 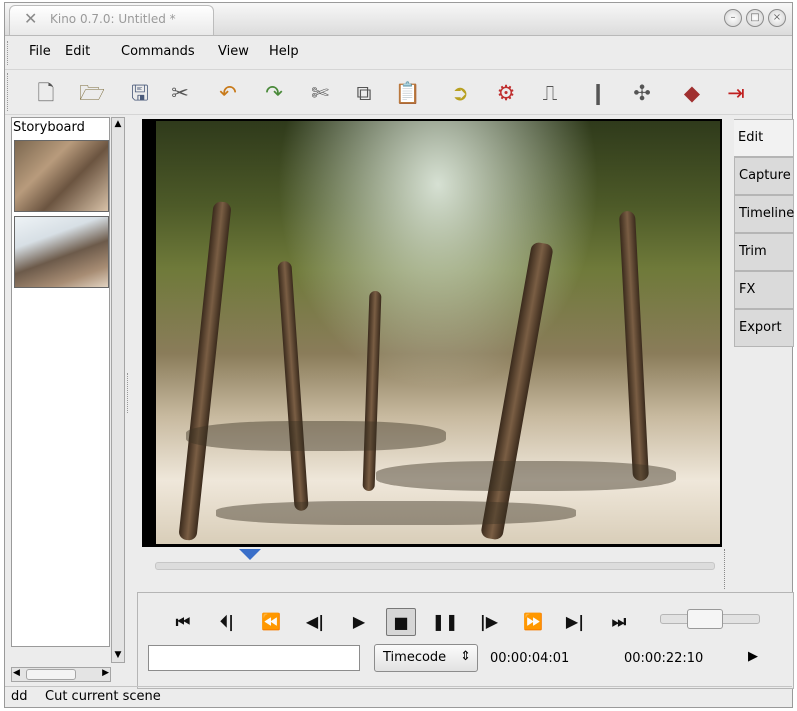 I want to click on pause-icon: ❚❚, so click(x=445, y=622).